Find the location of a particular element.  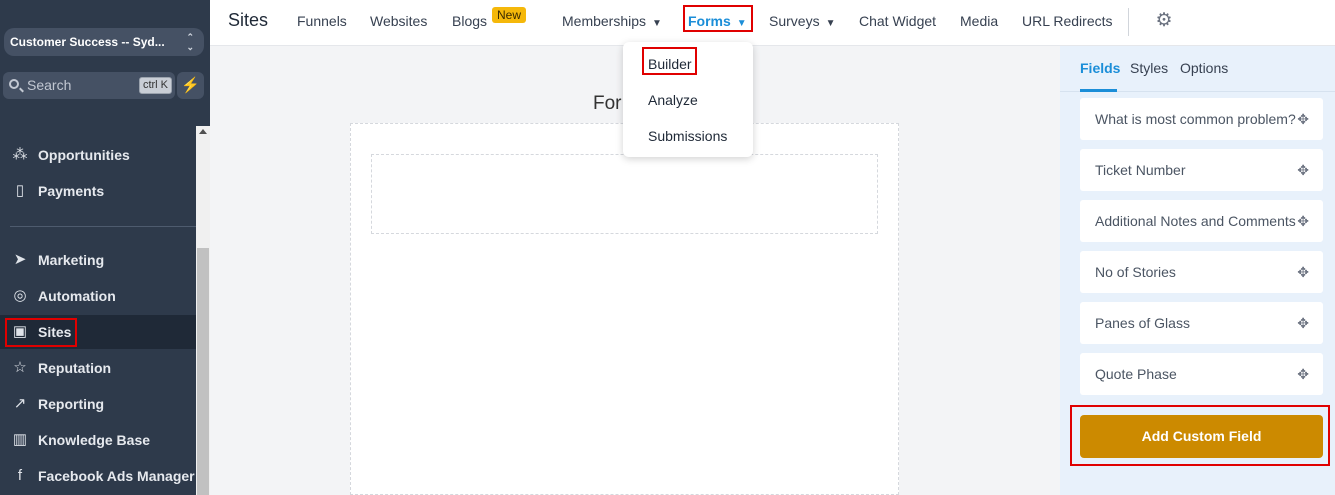

field-item: Ticket Number ✥ is located at coordinates (1201, 170).